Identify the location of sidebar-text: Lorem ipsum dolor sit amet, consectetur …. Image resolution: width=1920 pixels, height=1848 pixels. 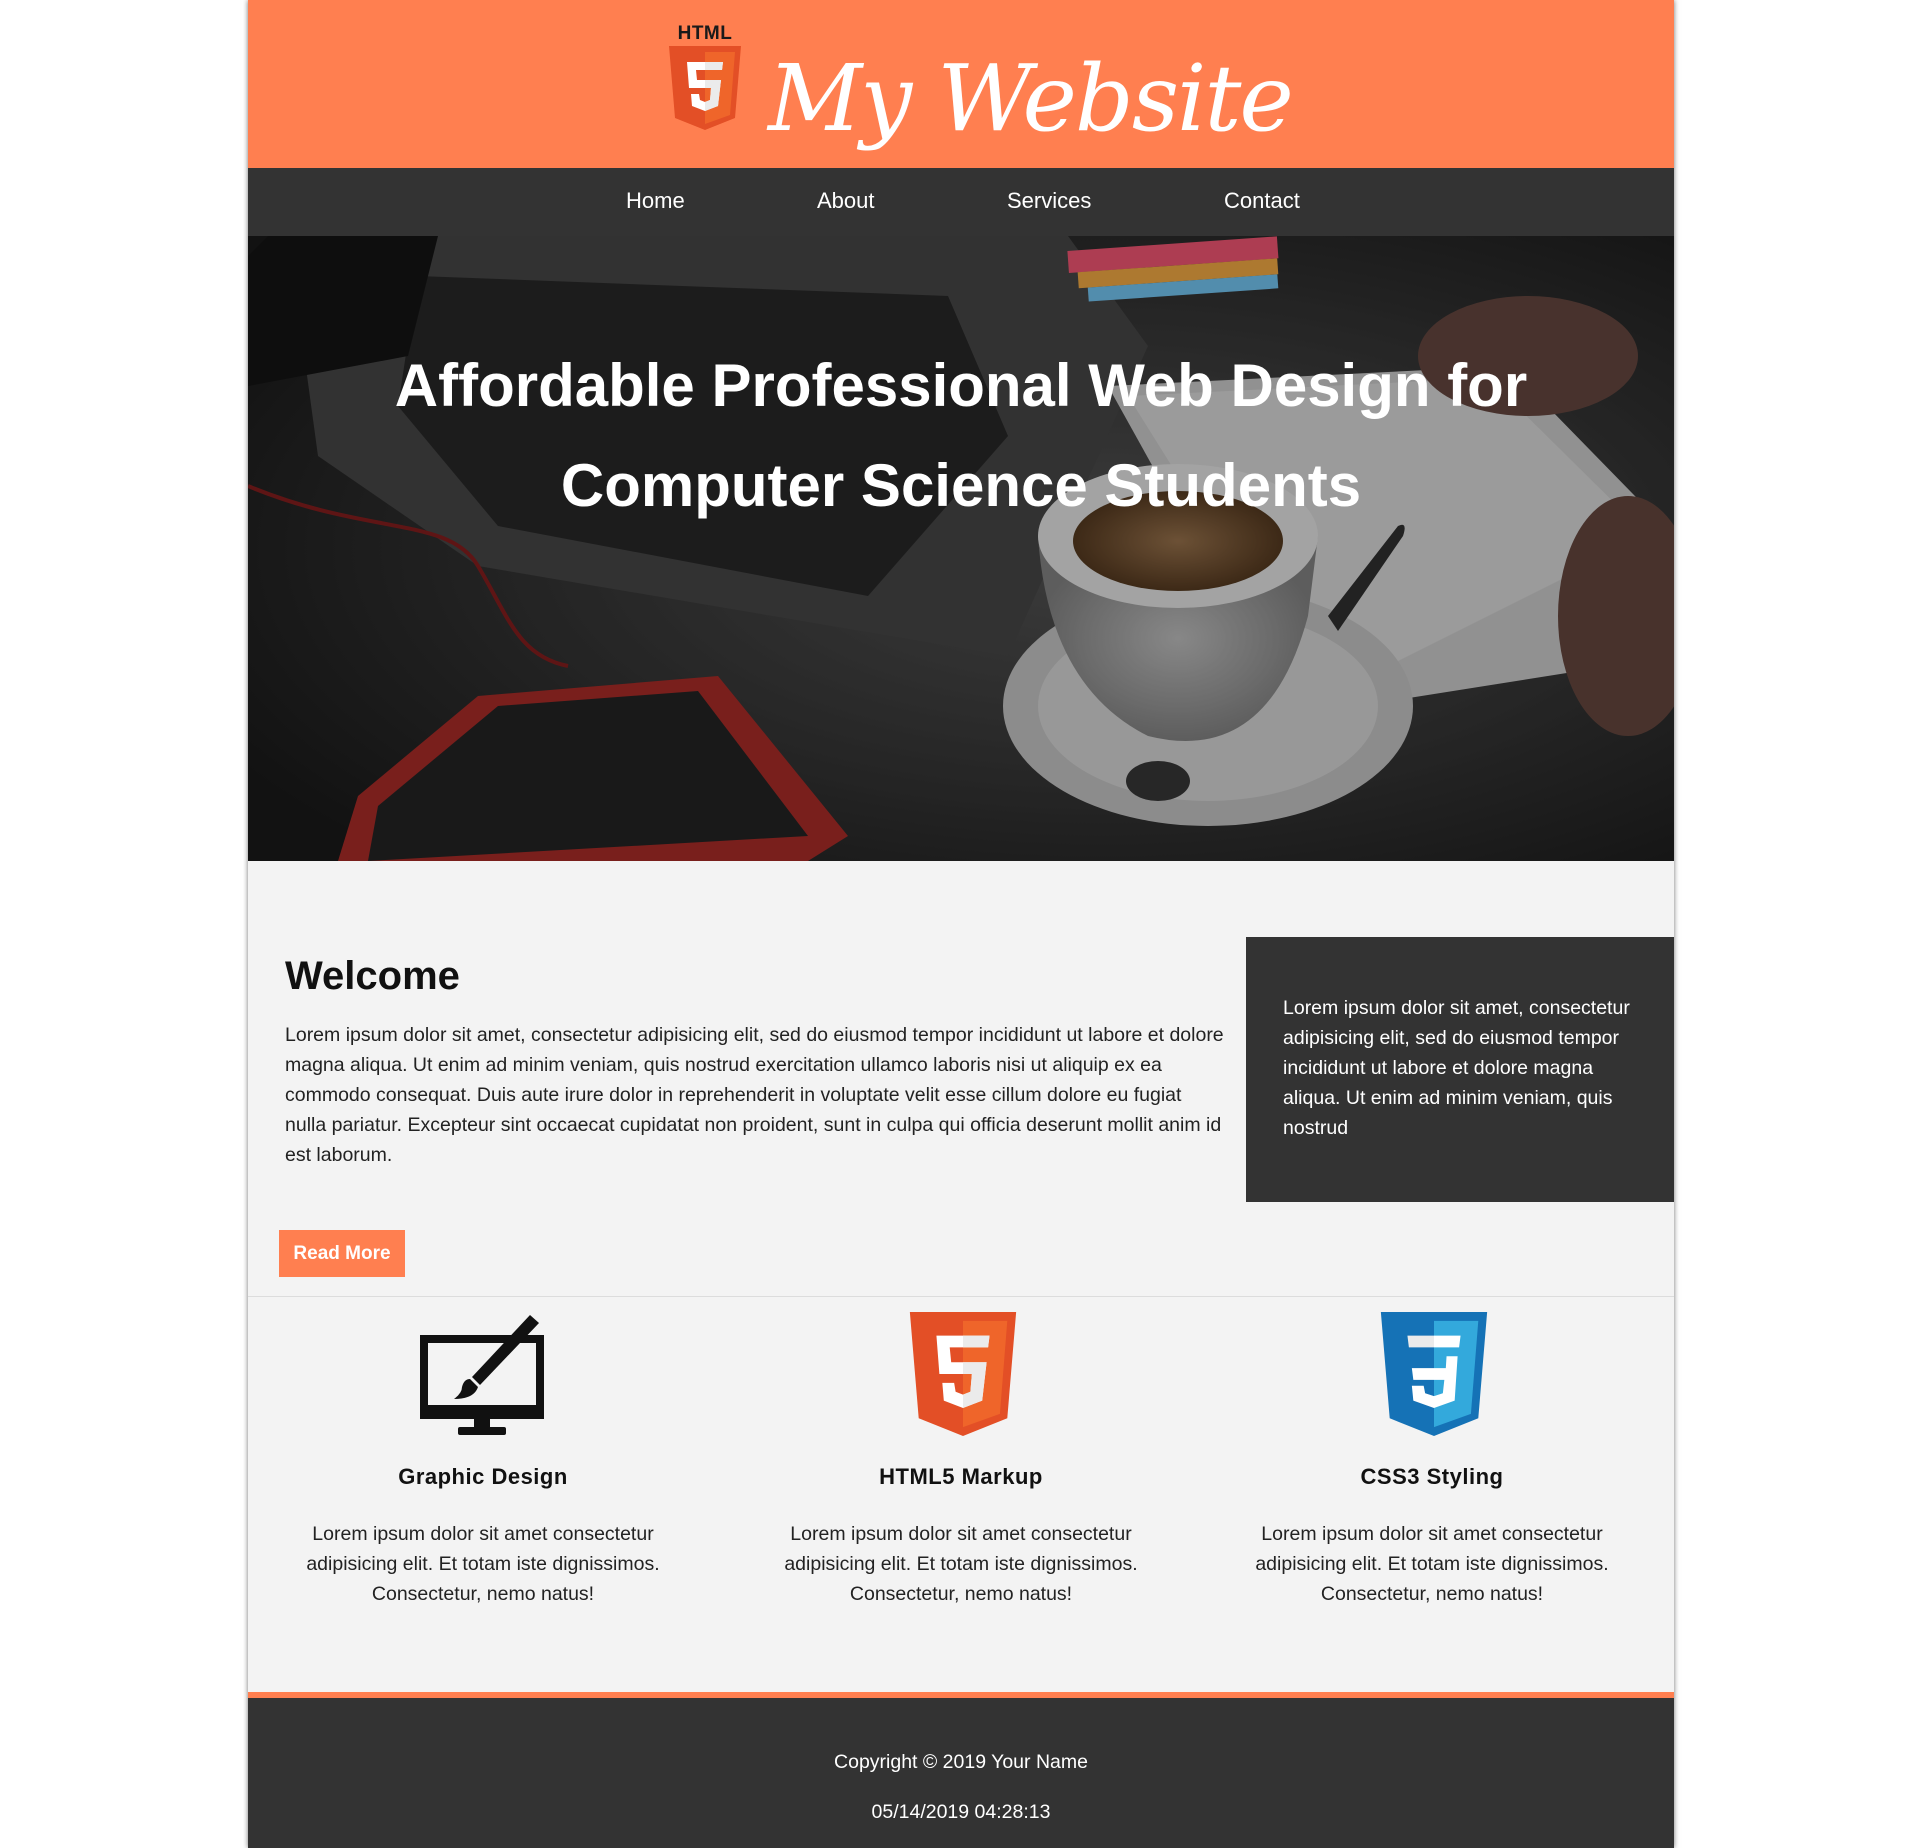
(1456, 1068).